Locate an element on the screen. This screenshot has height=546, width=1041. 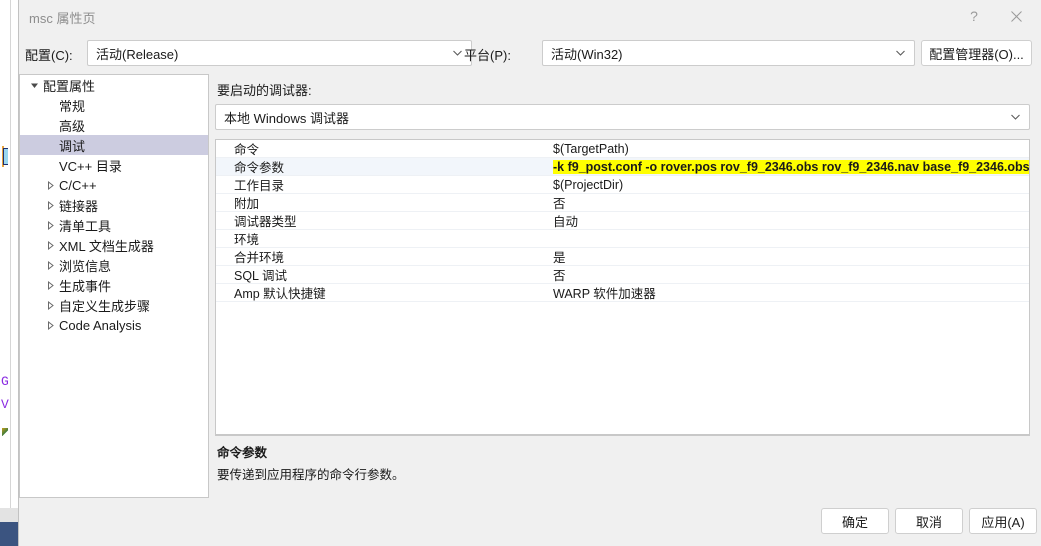
platform-label: 平台(P): is located at coordinates (487, 55).